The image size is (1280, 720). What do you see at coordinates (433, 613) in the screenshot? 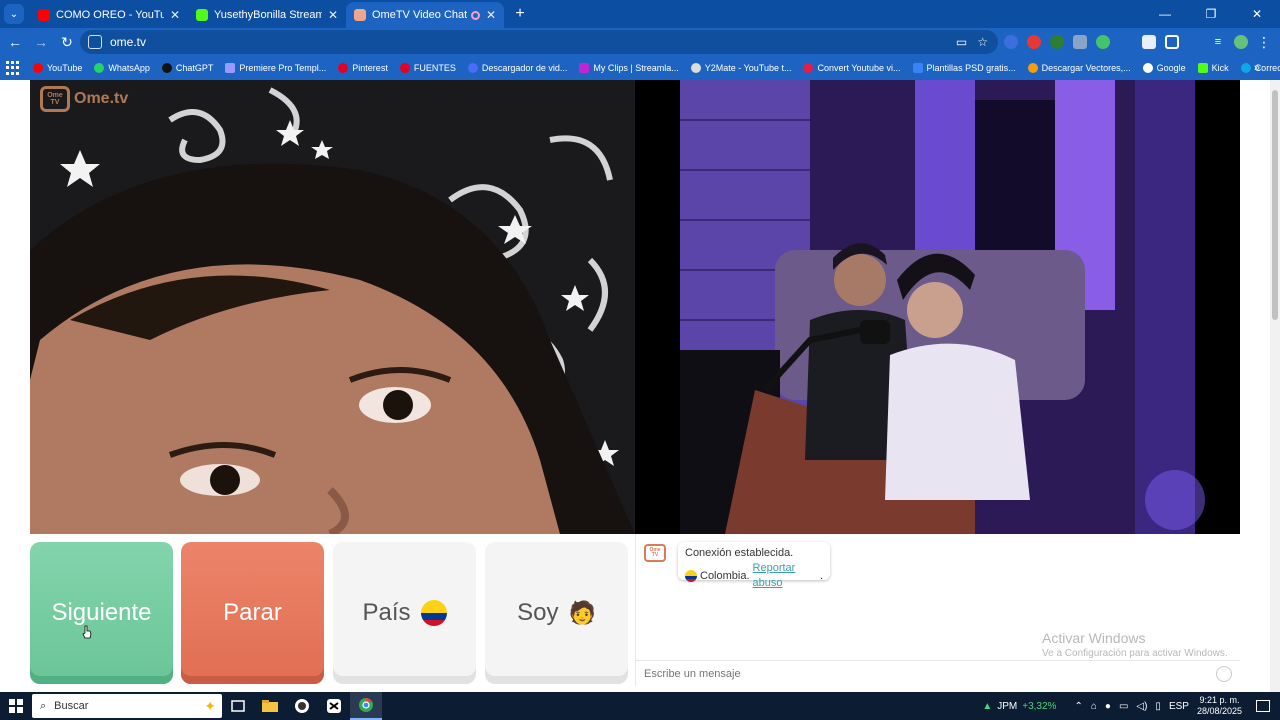
I see `colombia-flag-icon` at bounding box center [433, 613].